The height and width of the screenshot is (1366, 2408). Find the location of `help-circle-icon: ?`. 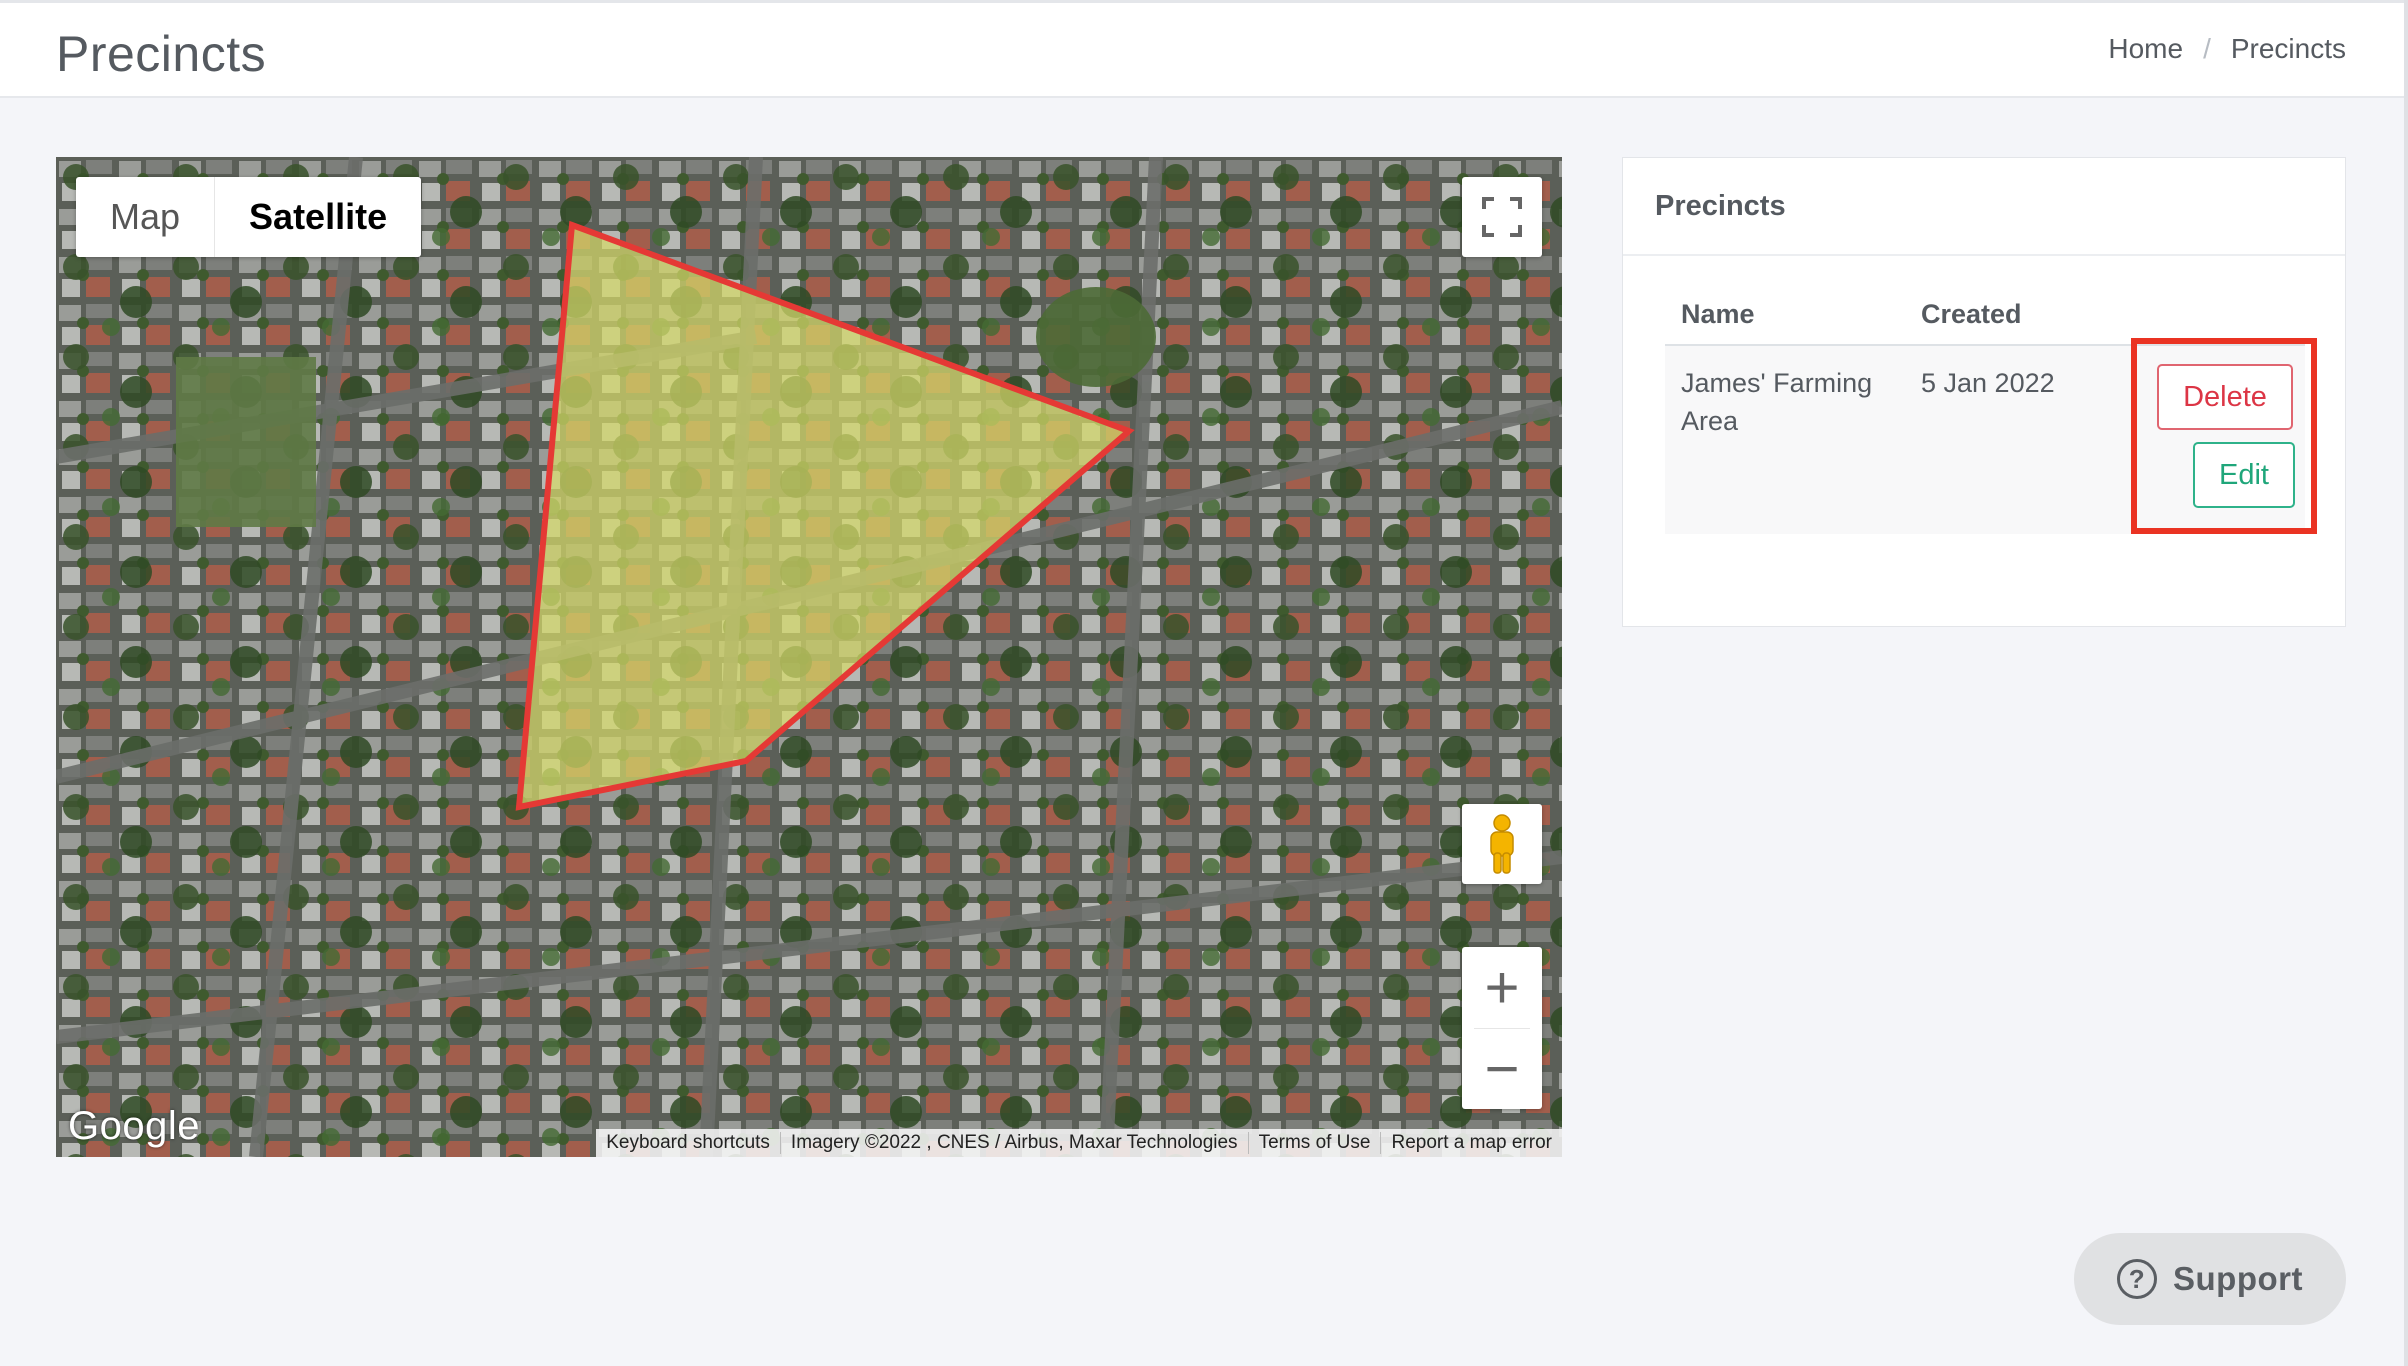

help-circle-icon: ? is located at coordinates (2137, 1279).